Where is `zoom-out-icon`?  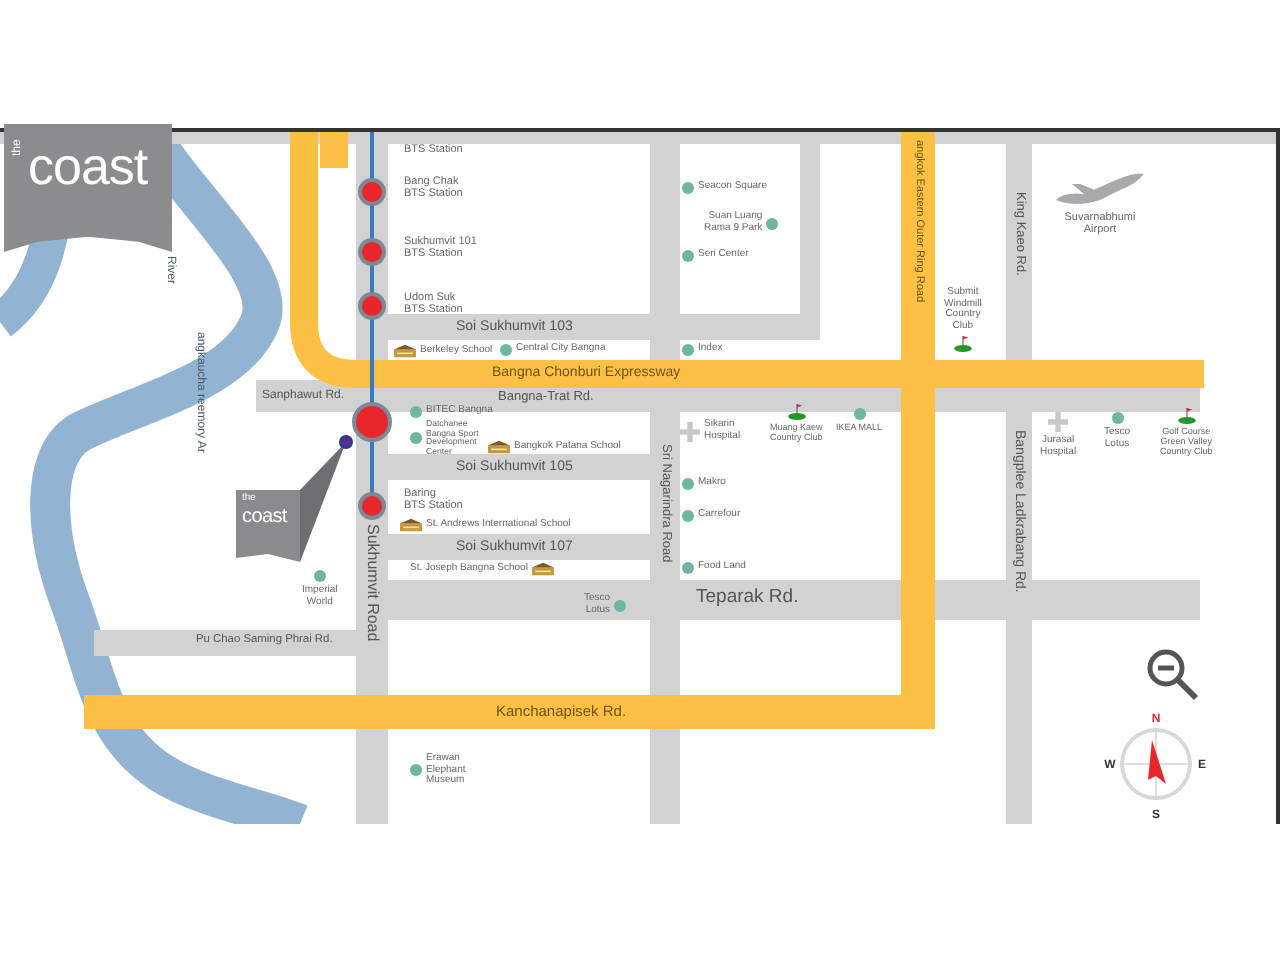 zoom-out-icon is located at coordinates (1172, 674).